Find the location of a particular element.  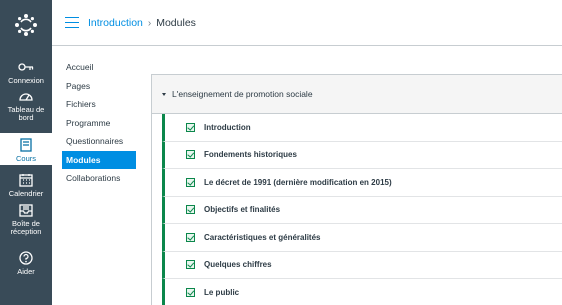

canvas-logo-icon is located at coordinates (26, 25).